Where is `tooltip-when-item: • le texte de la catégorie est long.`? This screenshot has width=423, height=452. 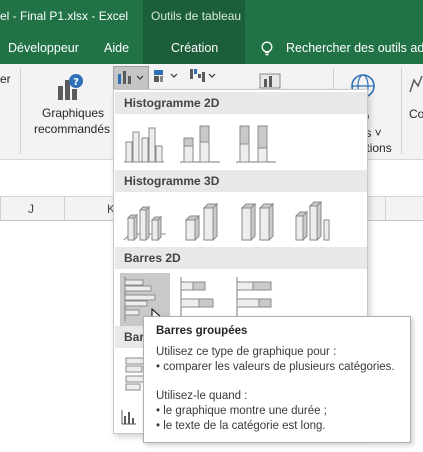 tooltip-when-item: • le texte de la catégorie est long. is located at coordinates (241, 426).